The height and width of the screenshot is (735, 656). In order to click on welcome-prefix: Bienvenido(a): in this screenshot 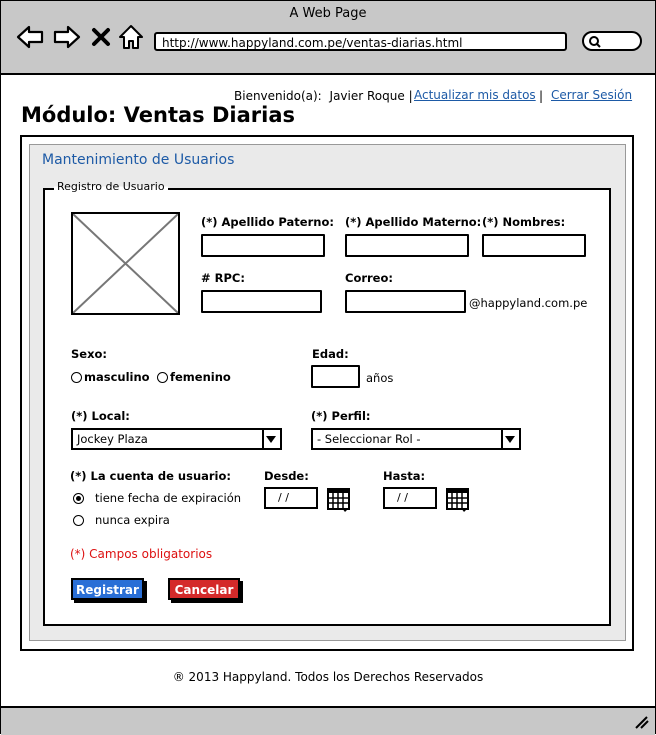, I will do `click(278, 96)`.